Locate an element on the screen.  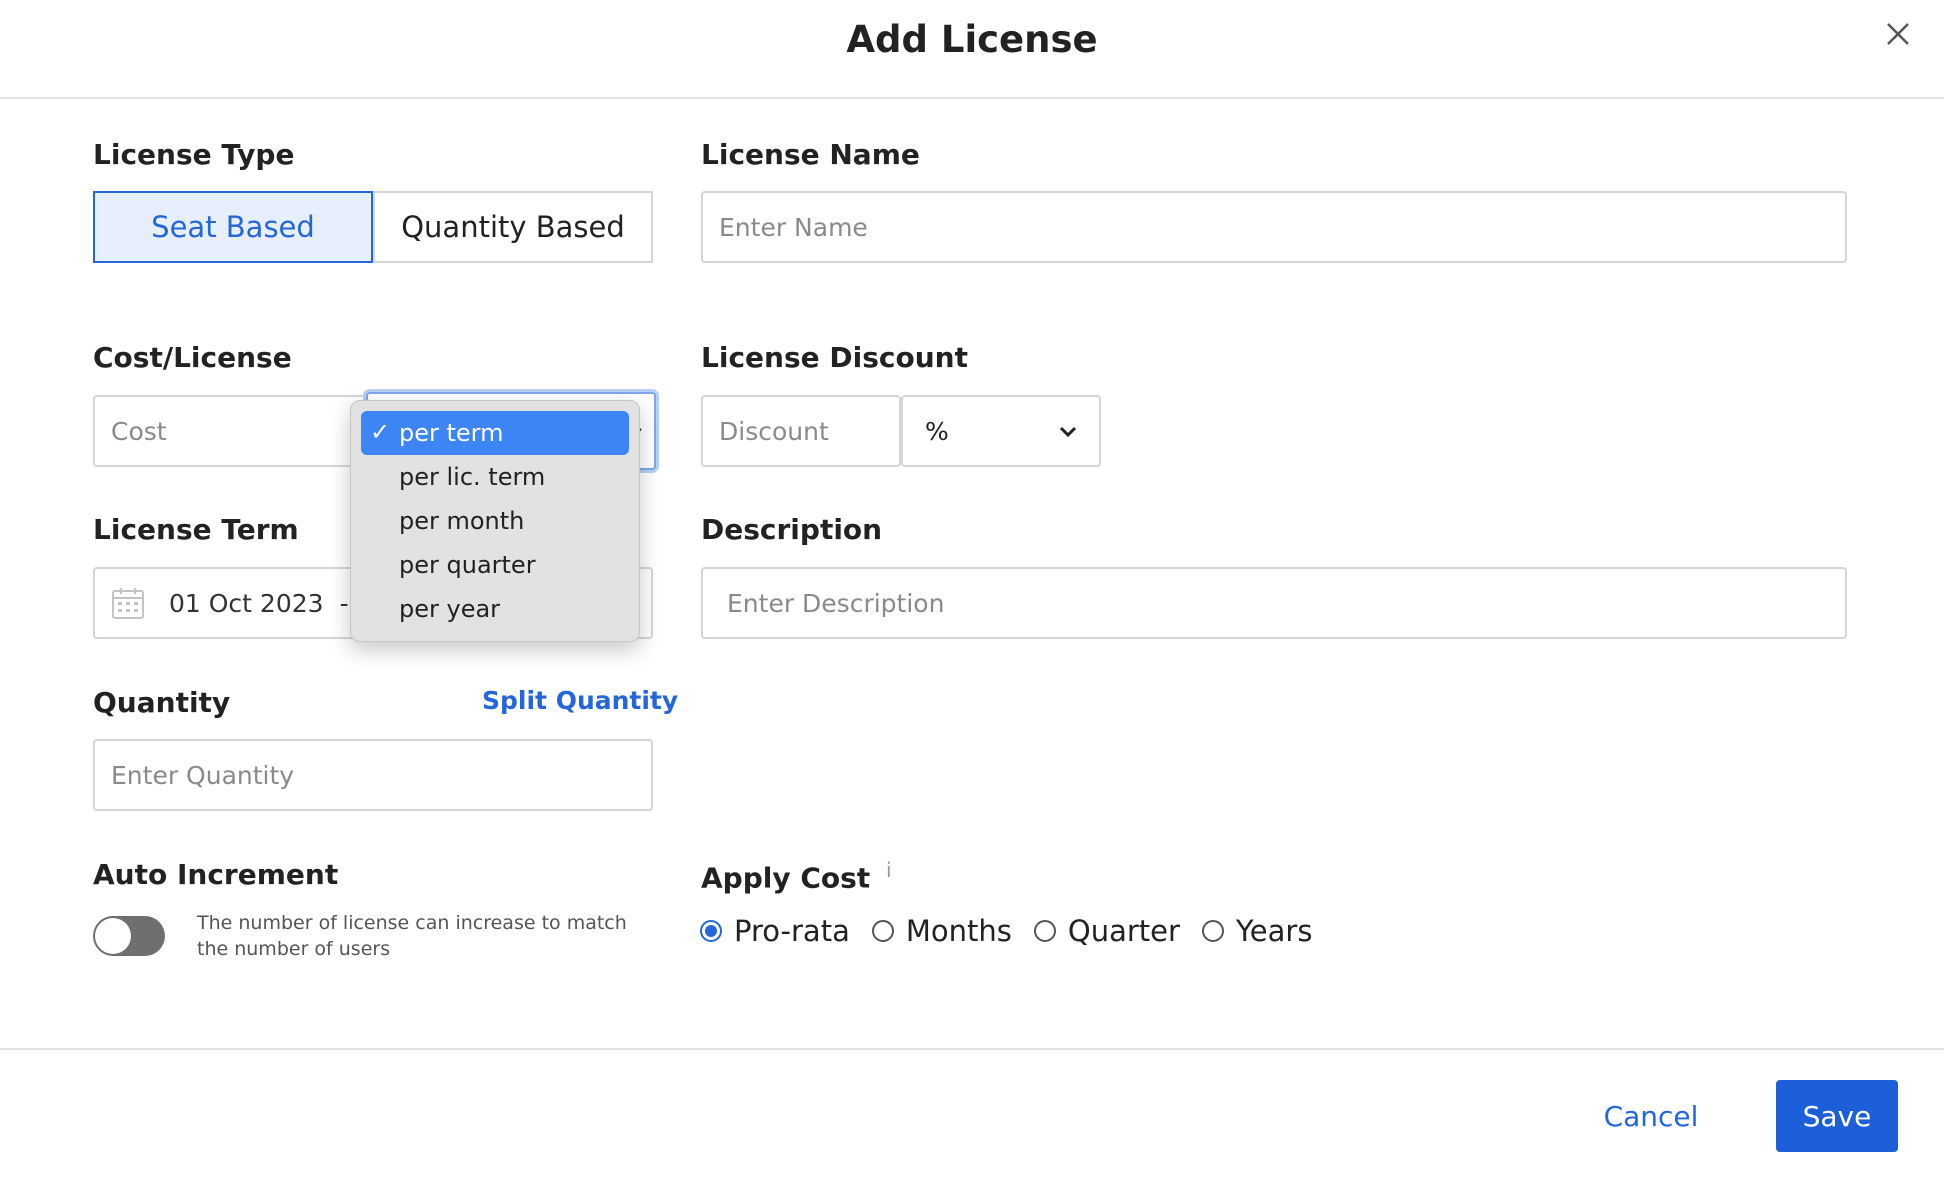
dropdown-option-label: per year is located at coordinates (450, 609).